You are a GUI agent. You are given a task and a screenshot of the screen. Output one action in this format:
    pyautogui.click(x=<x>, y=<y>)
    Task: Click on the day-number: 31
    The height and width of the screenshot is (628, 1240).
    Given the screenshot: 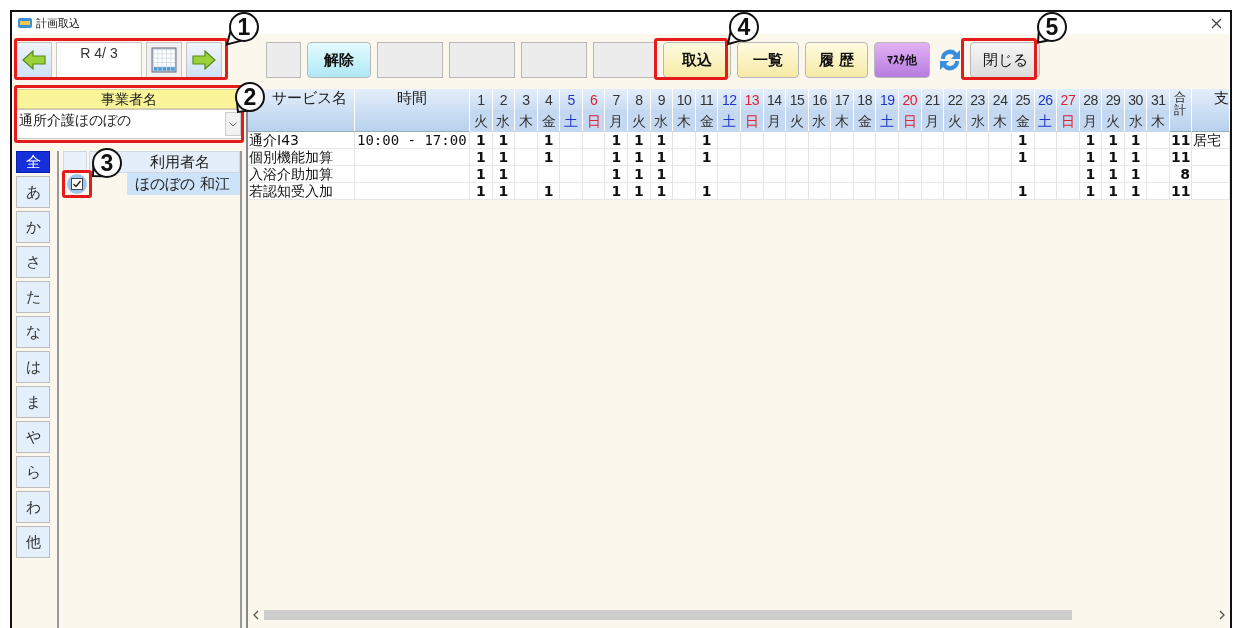 What is the action you would take?
    pyautogui.click(x=1158, y=99)
    